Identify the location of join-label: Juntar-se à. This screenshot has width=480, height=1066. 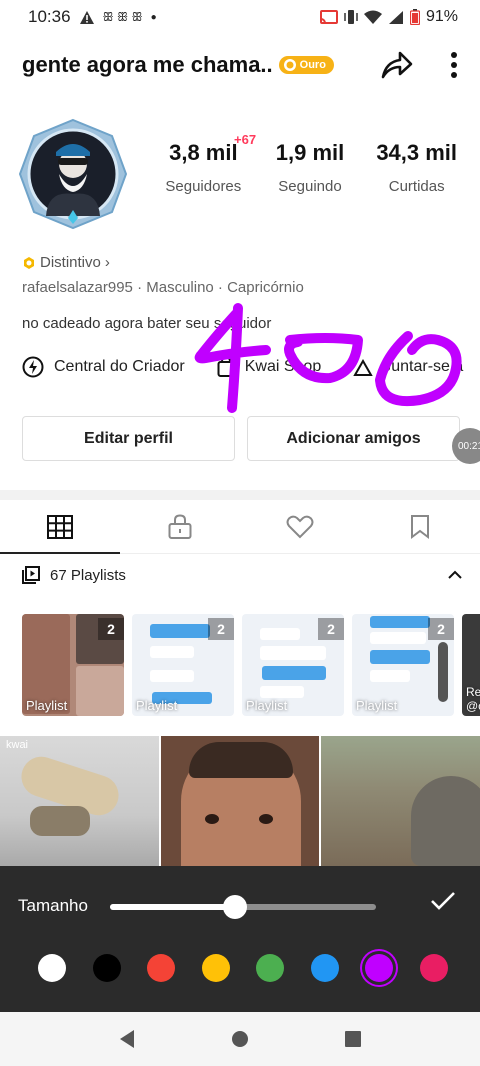
(423, 366).